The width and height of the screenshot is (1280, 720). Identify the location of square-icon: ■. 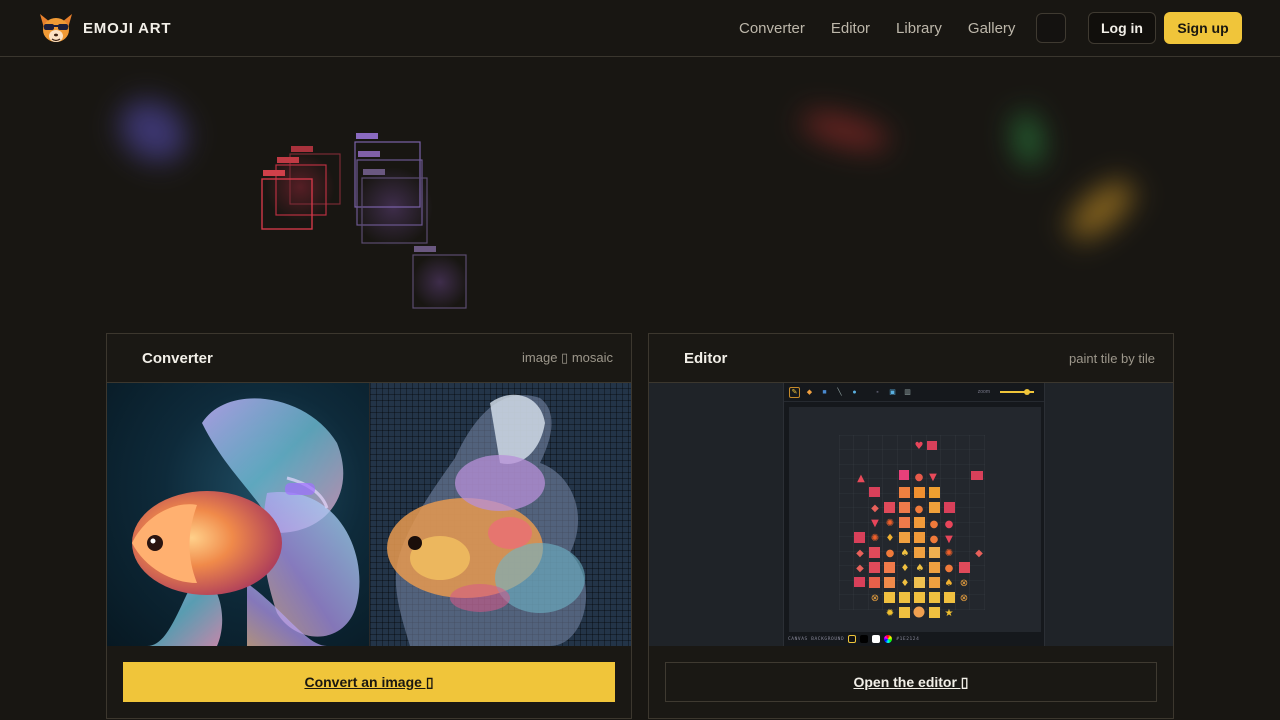
(824, 392).